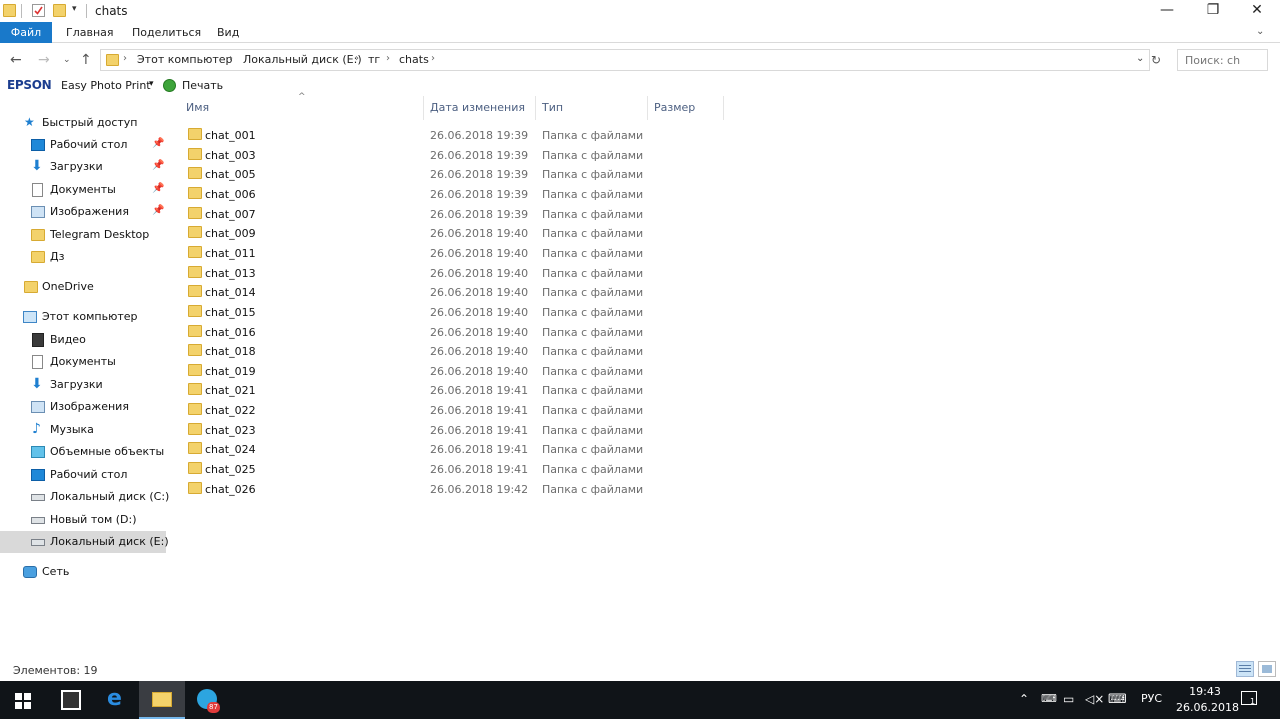  Describe the element at coordinates (83, 145) in the screenshot. I see `nav-desktop: Рабочий стол 📌` at that location.